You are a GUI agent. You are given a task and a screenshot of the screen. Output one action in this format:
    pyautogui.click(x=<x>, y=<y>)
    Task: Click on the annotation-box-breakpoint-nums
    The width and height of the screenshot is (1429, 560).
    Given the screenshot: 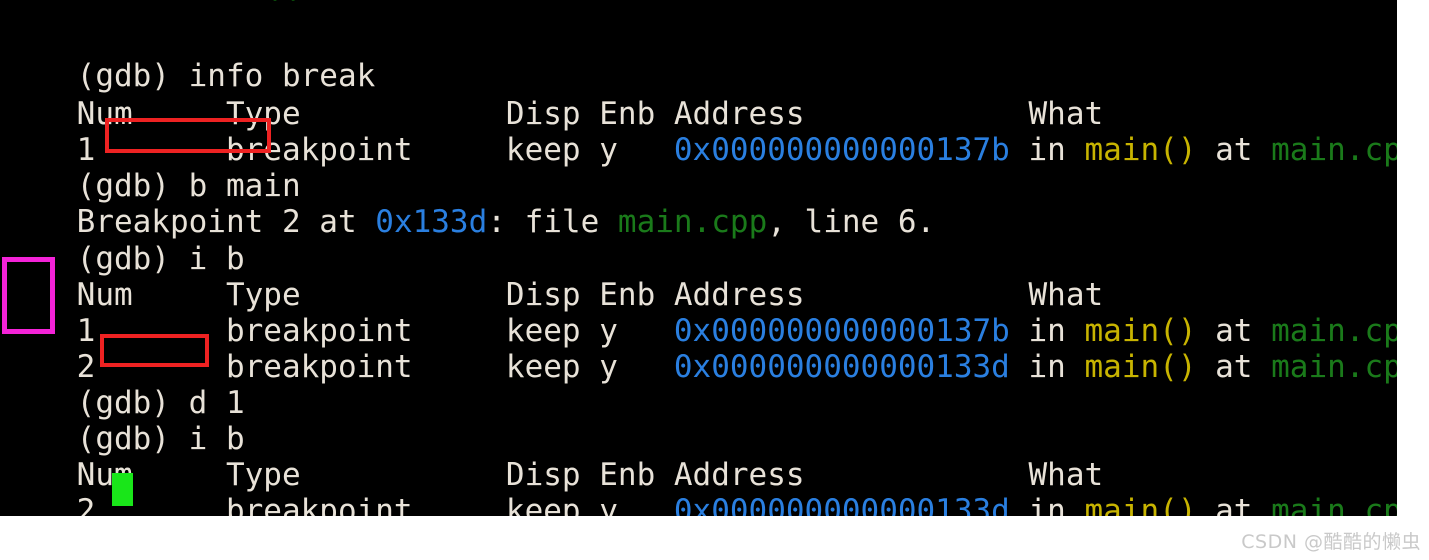 What is the action you would take?
    pyautogui.click(x=28, y=295)
    